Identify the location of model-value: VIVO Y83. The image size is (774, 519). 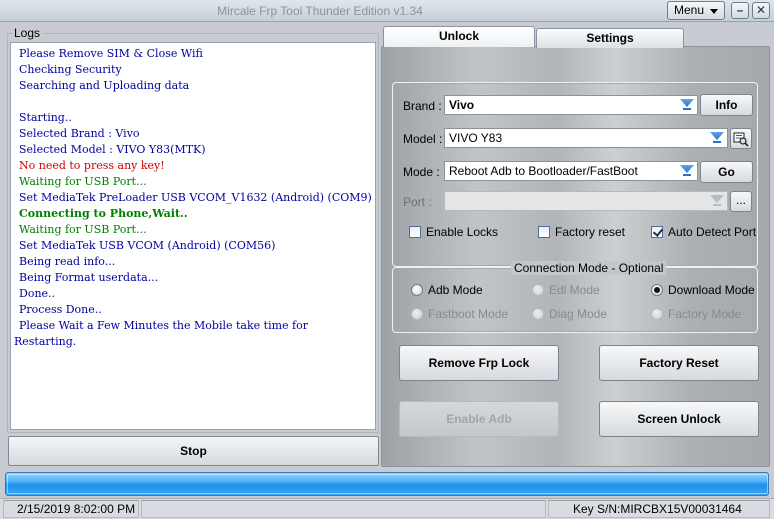
(476, 138).